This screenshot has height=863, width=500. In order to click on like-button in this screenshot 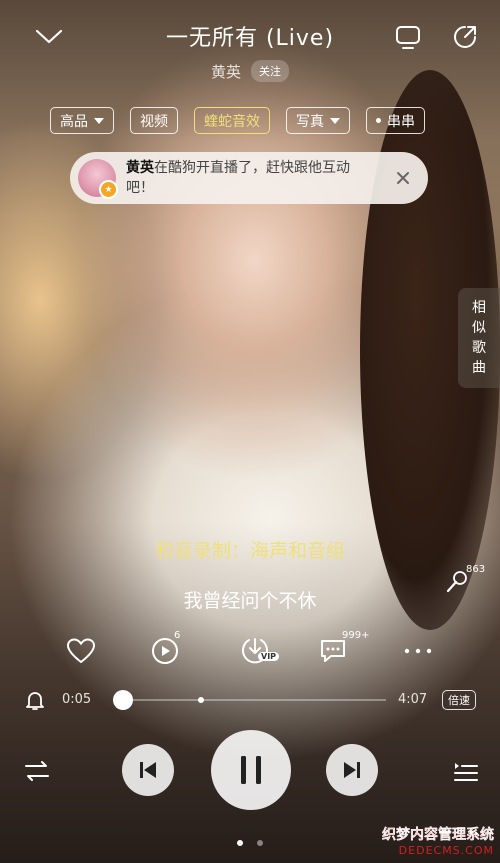, I will do `click(81, 651)`.